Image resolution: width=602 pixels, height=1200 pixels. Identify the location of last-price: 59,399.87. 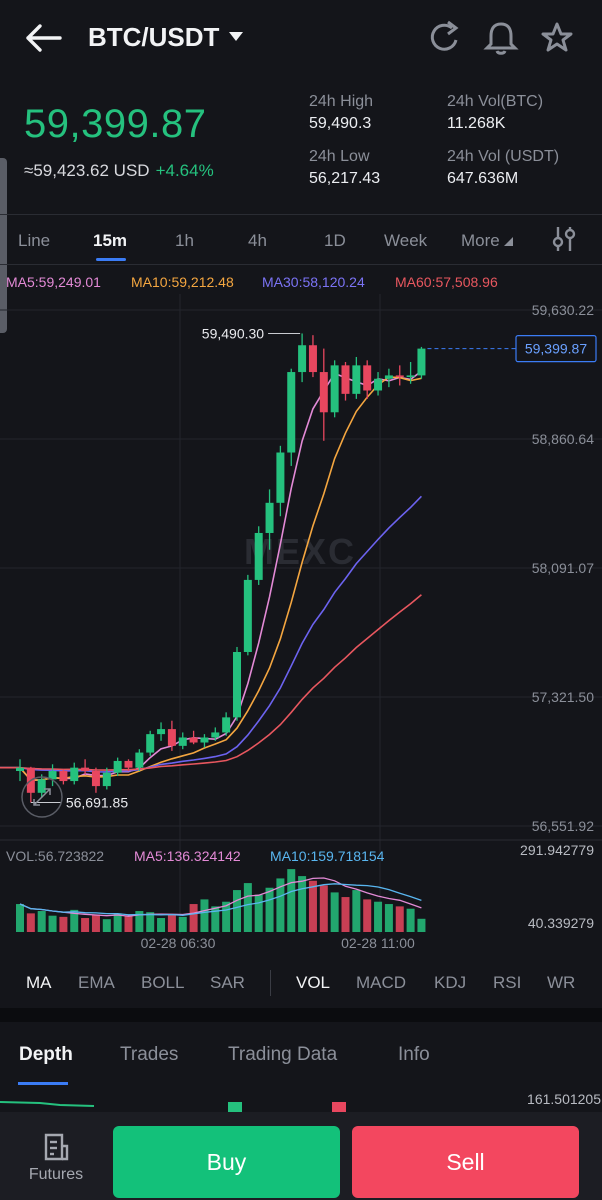
(115, 124).